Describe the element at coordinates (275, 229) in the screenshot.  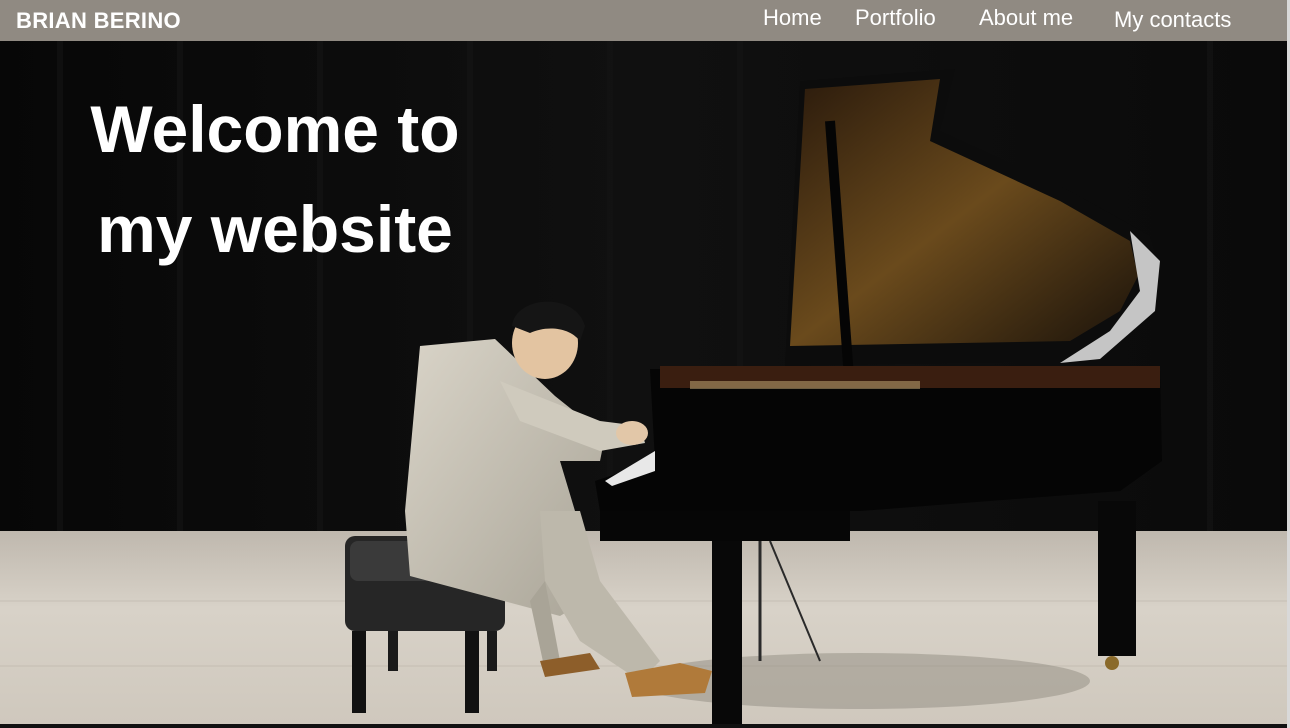
I see `hero-headline-line2: my website` at that location.